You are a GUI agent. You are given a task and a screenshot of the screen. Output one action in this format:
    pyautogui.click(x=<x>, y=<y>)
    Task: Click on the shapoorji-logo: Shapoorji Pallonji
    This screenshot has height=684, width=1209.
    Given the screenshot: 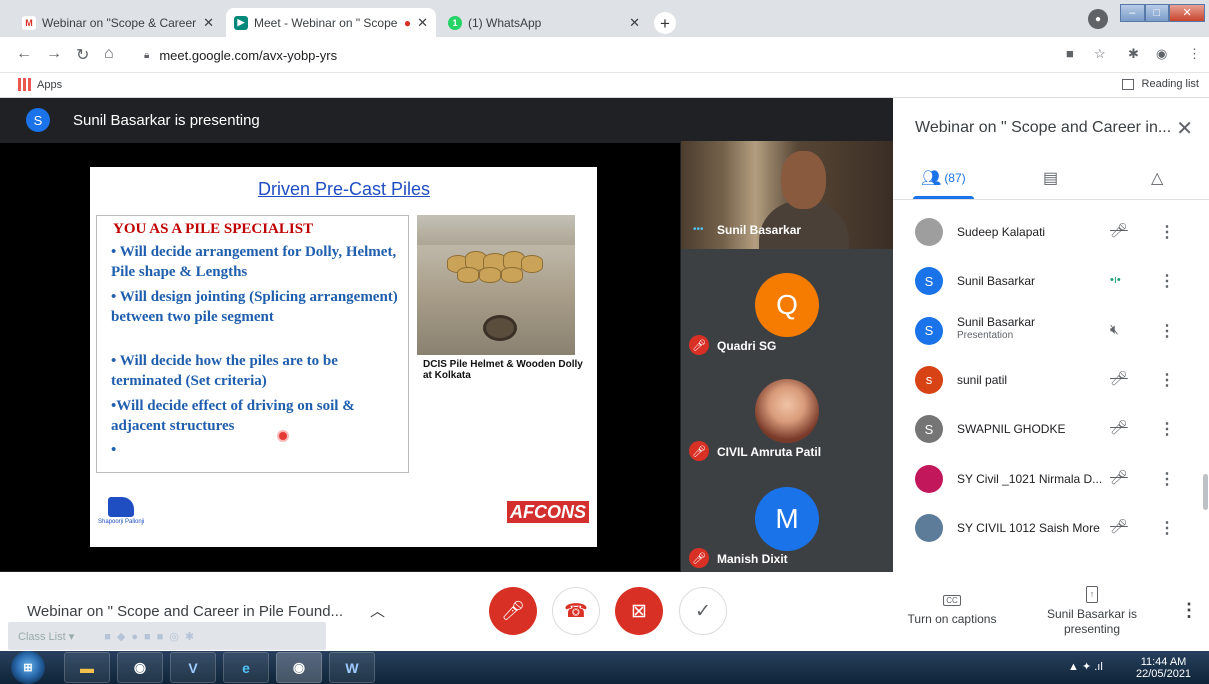 What is the action you would take?
    pyautogui.click(x=133, y=513)
    